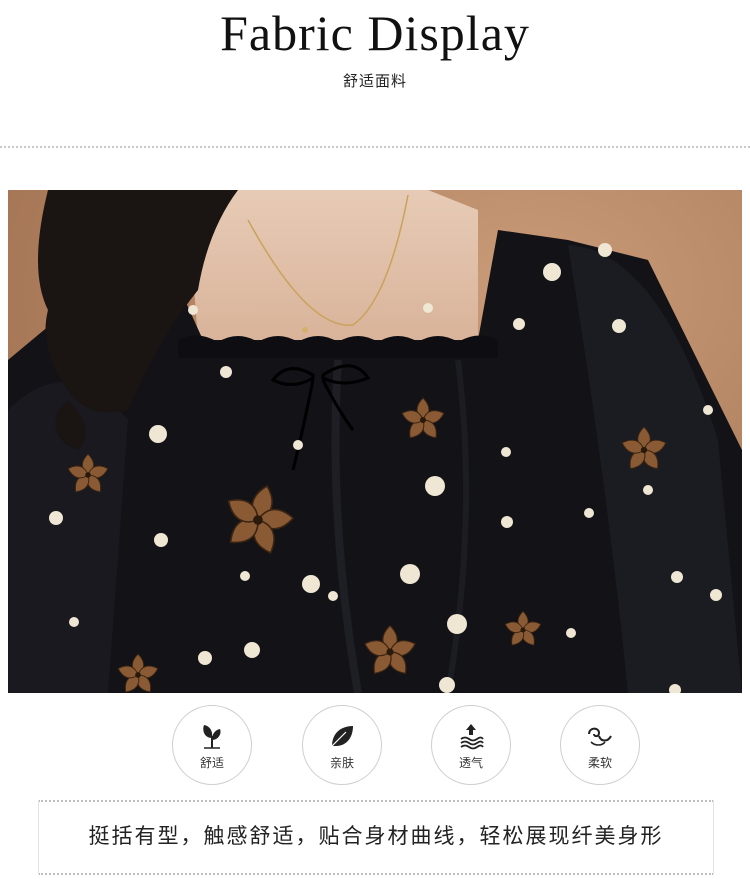 The width and height of the screenshot is (750, 895). I want to click on airflow-arrow-icon, so click(472, 736).